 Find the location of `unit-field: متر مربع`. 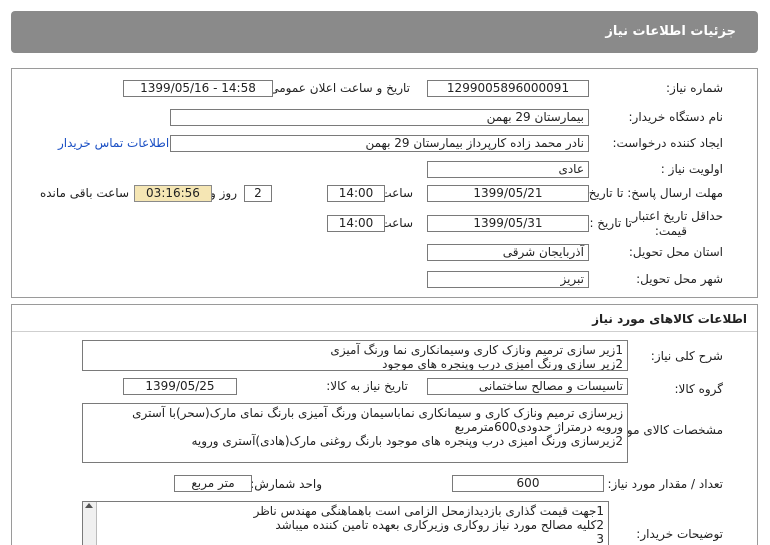

unit-field: متر مربع is located at coordinates (213, 483).